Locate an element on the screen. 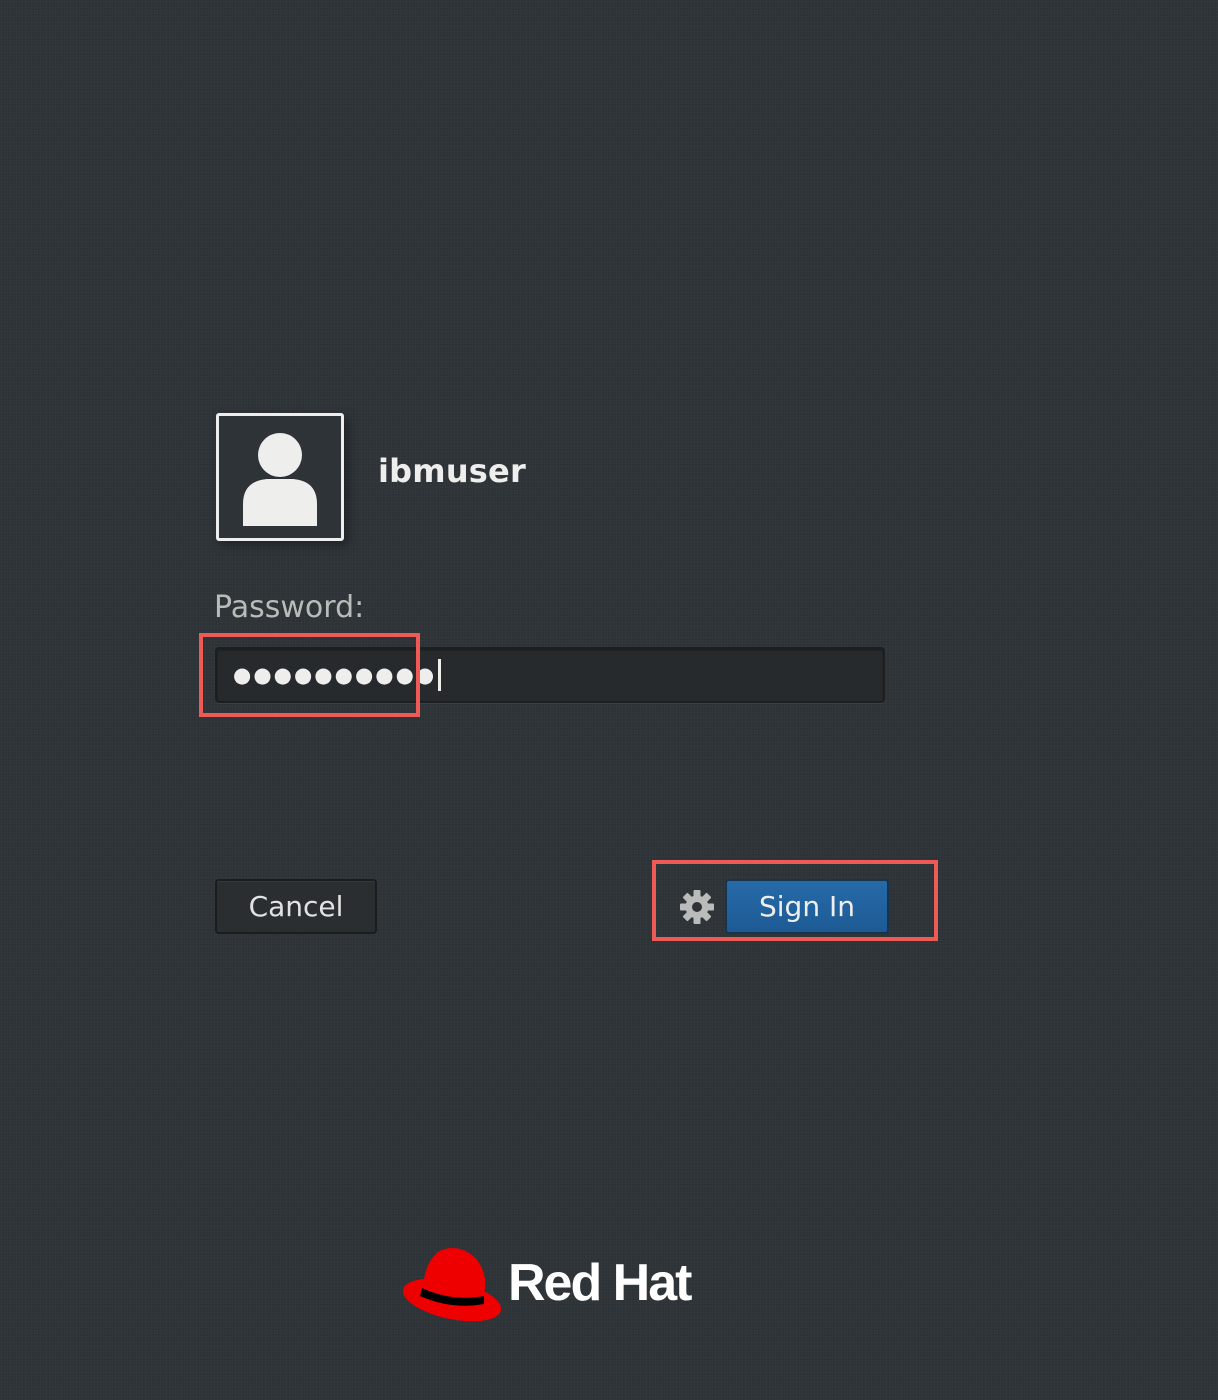 Image resolution: width=1218 pixels, height=1400 pixels. red-hat-fedora-icon is located at coordinates (452, 1285).